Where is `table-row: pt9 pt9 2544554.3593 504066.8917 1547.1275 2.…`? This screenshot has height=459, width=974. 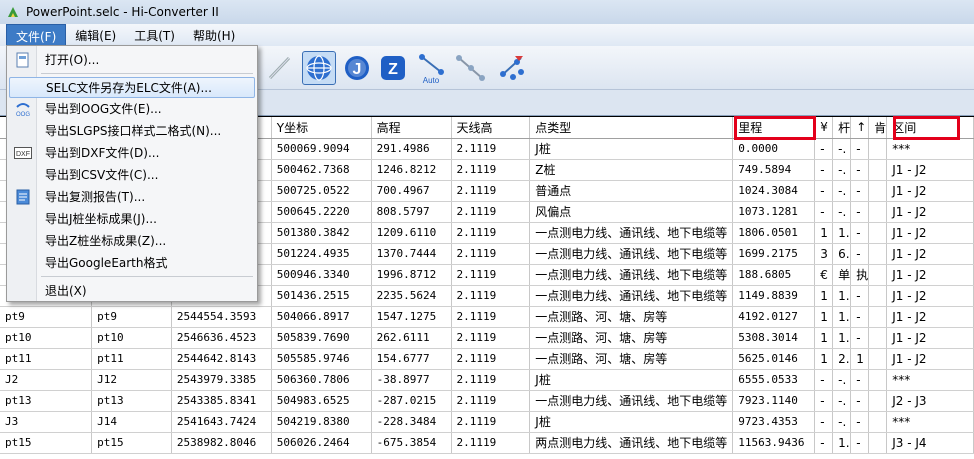 table-row: pt9 pt9 2544554.3593 504066.8917 1547.1275 2.… is located at coordinates (487, 317).